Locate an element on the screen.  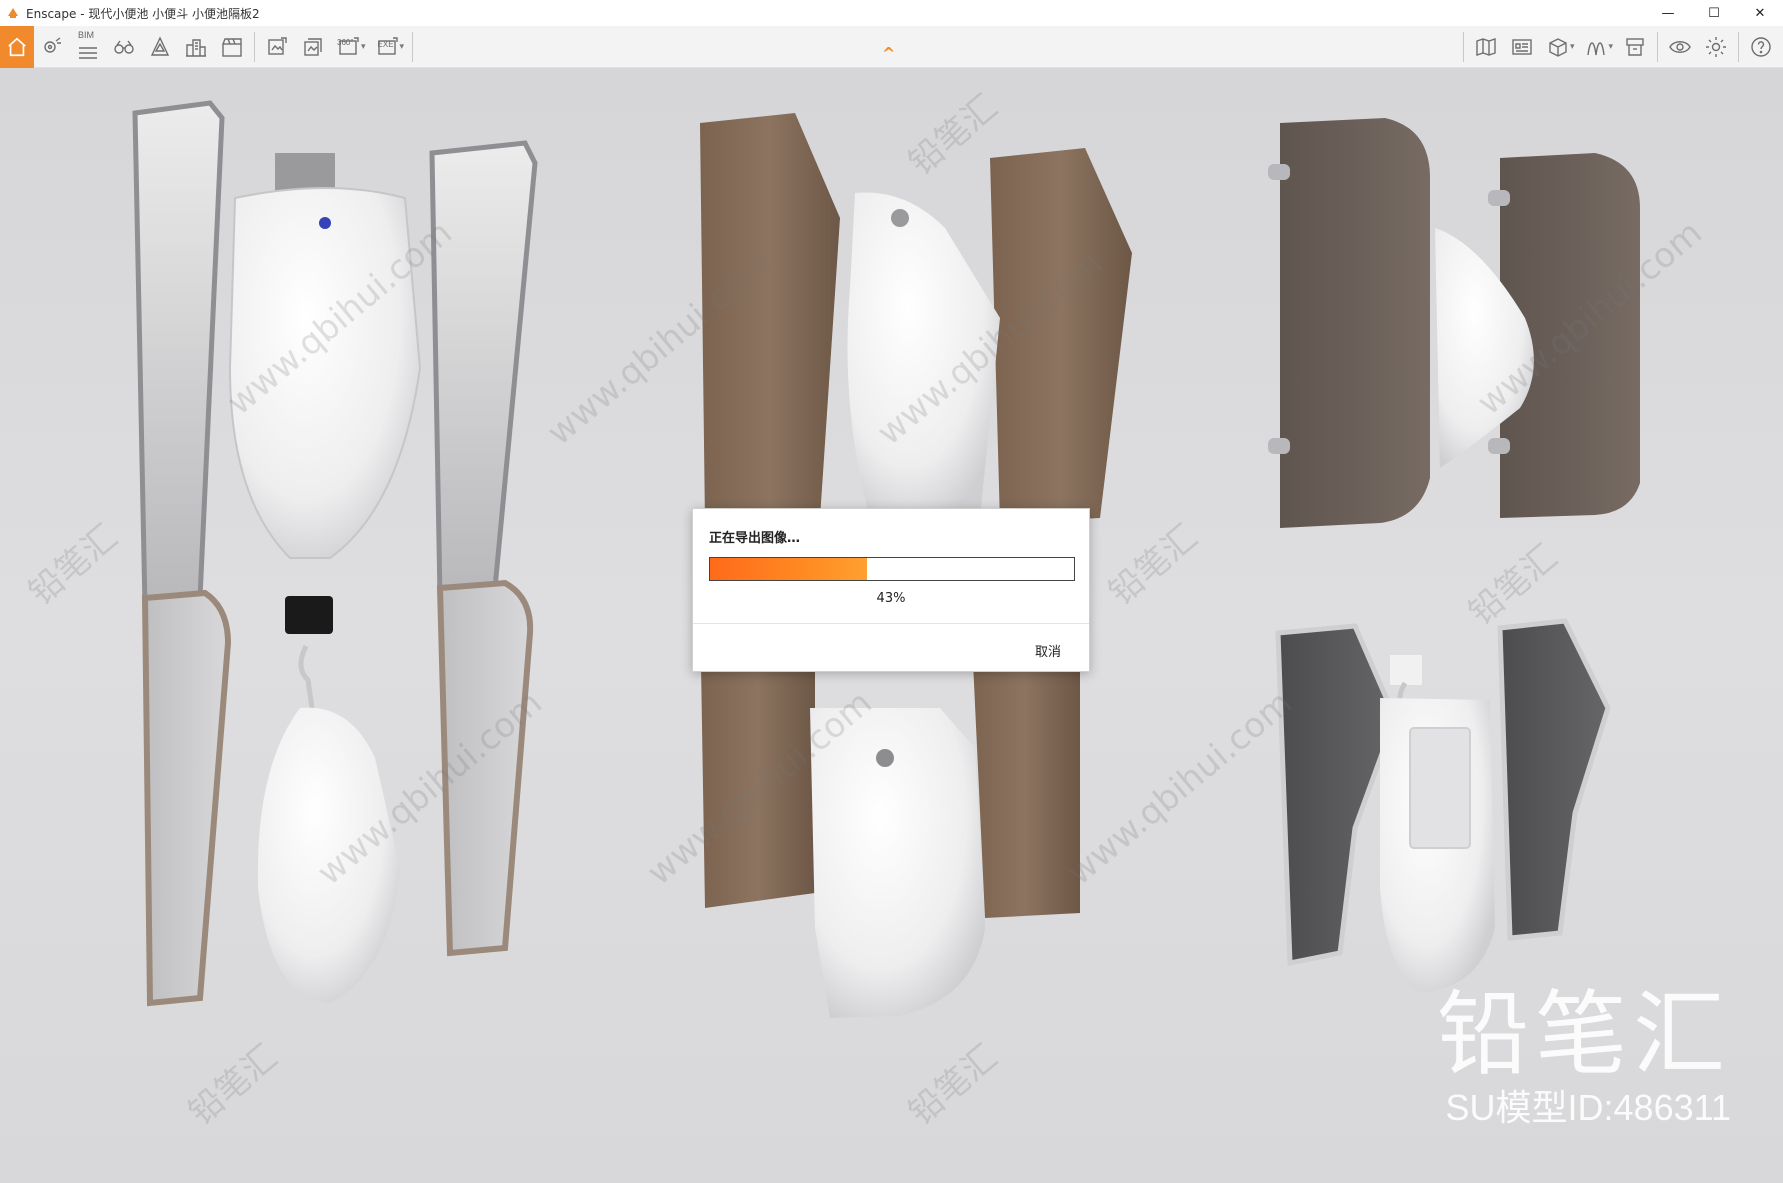
export-batch-button is located at coordinates (313, 47).